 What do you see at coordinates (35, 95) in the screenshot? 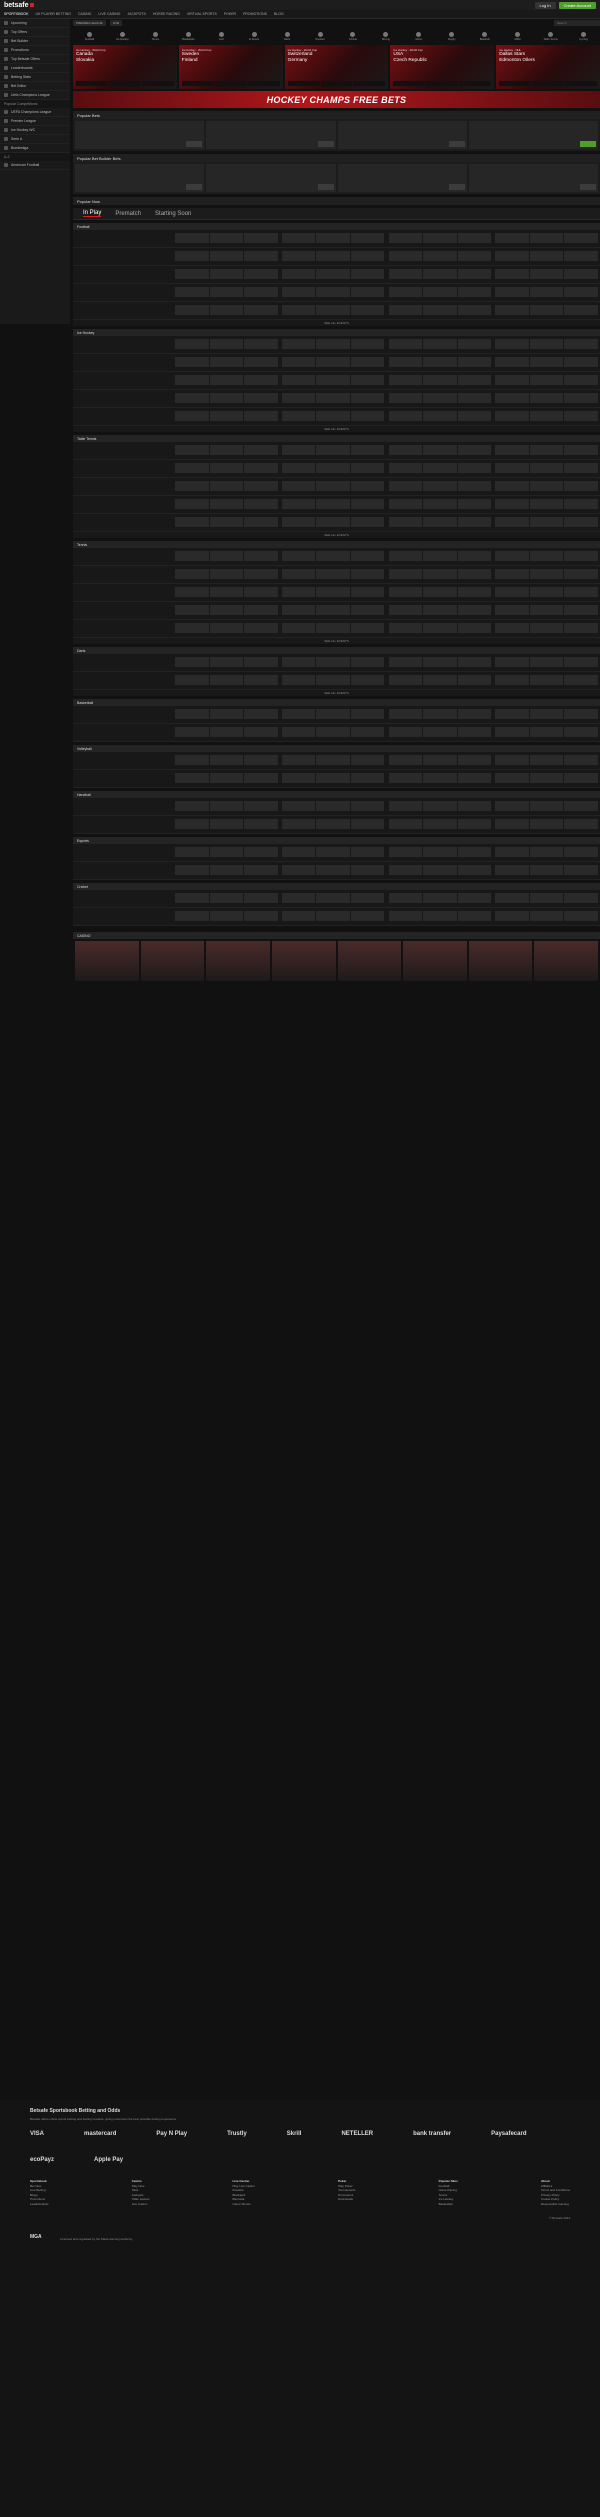
I see `sidebar-item-ucl: Uefa Champions League` at bounding box center [35, 95].